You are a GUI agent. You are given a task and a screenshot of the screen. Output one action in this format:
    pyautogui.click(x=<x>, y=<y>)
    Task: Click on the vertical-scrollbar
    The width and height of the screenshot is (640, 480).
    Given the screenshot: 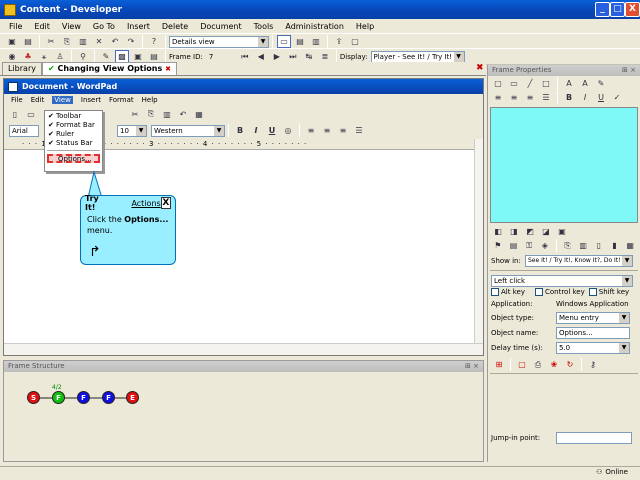 What is the action you would take?
    pyautogui.click(x=478, y=241)
    